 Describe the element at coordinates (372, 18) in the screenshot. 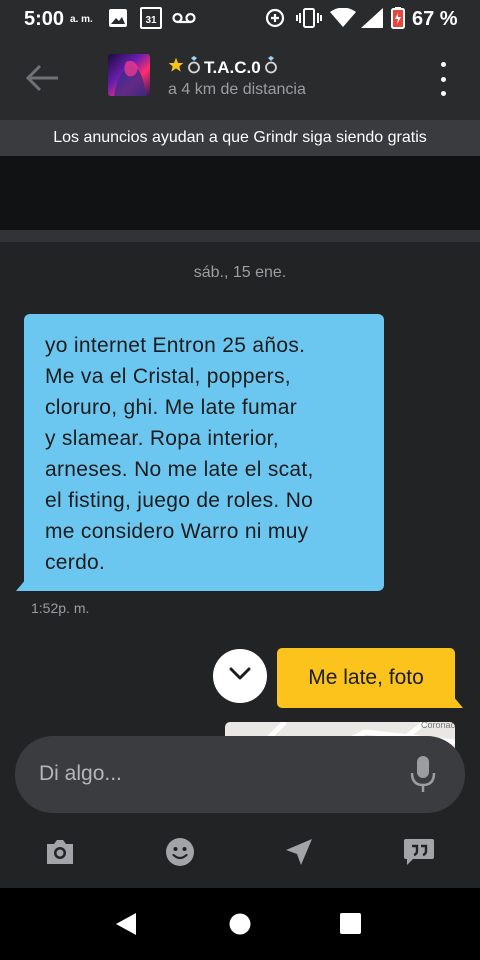

I see `signal-icon` at that location.